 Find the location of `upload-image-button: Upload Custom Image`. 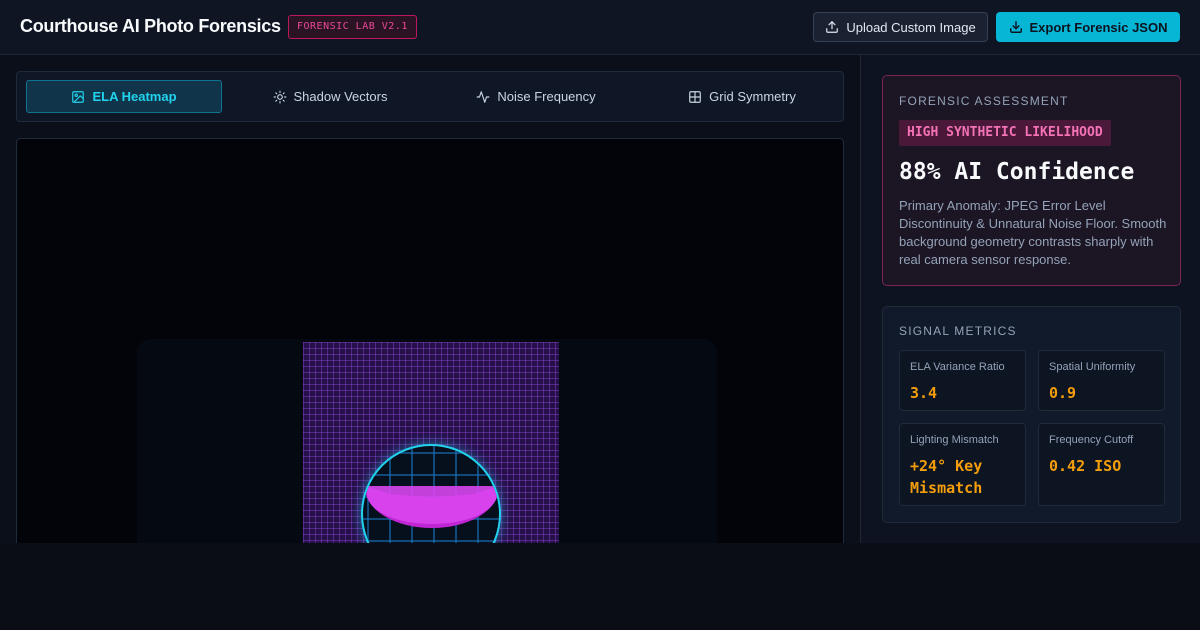

upload-image-button: Upload Custom Image is located at coordinates (900, 27).